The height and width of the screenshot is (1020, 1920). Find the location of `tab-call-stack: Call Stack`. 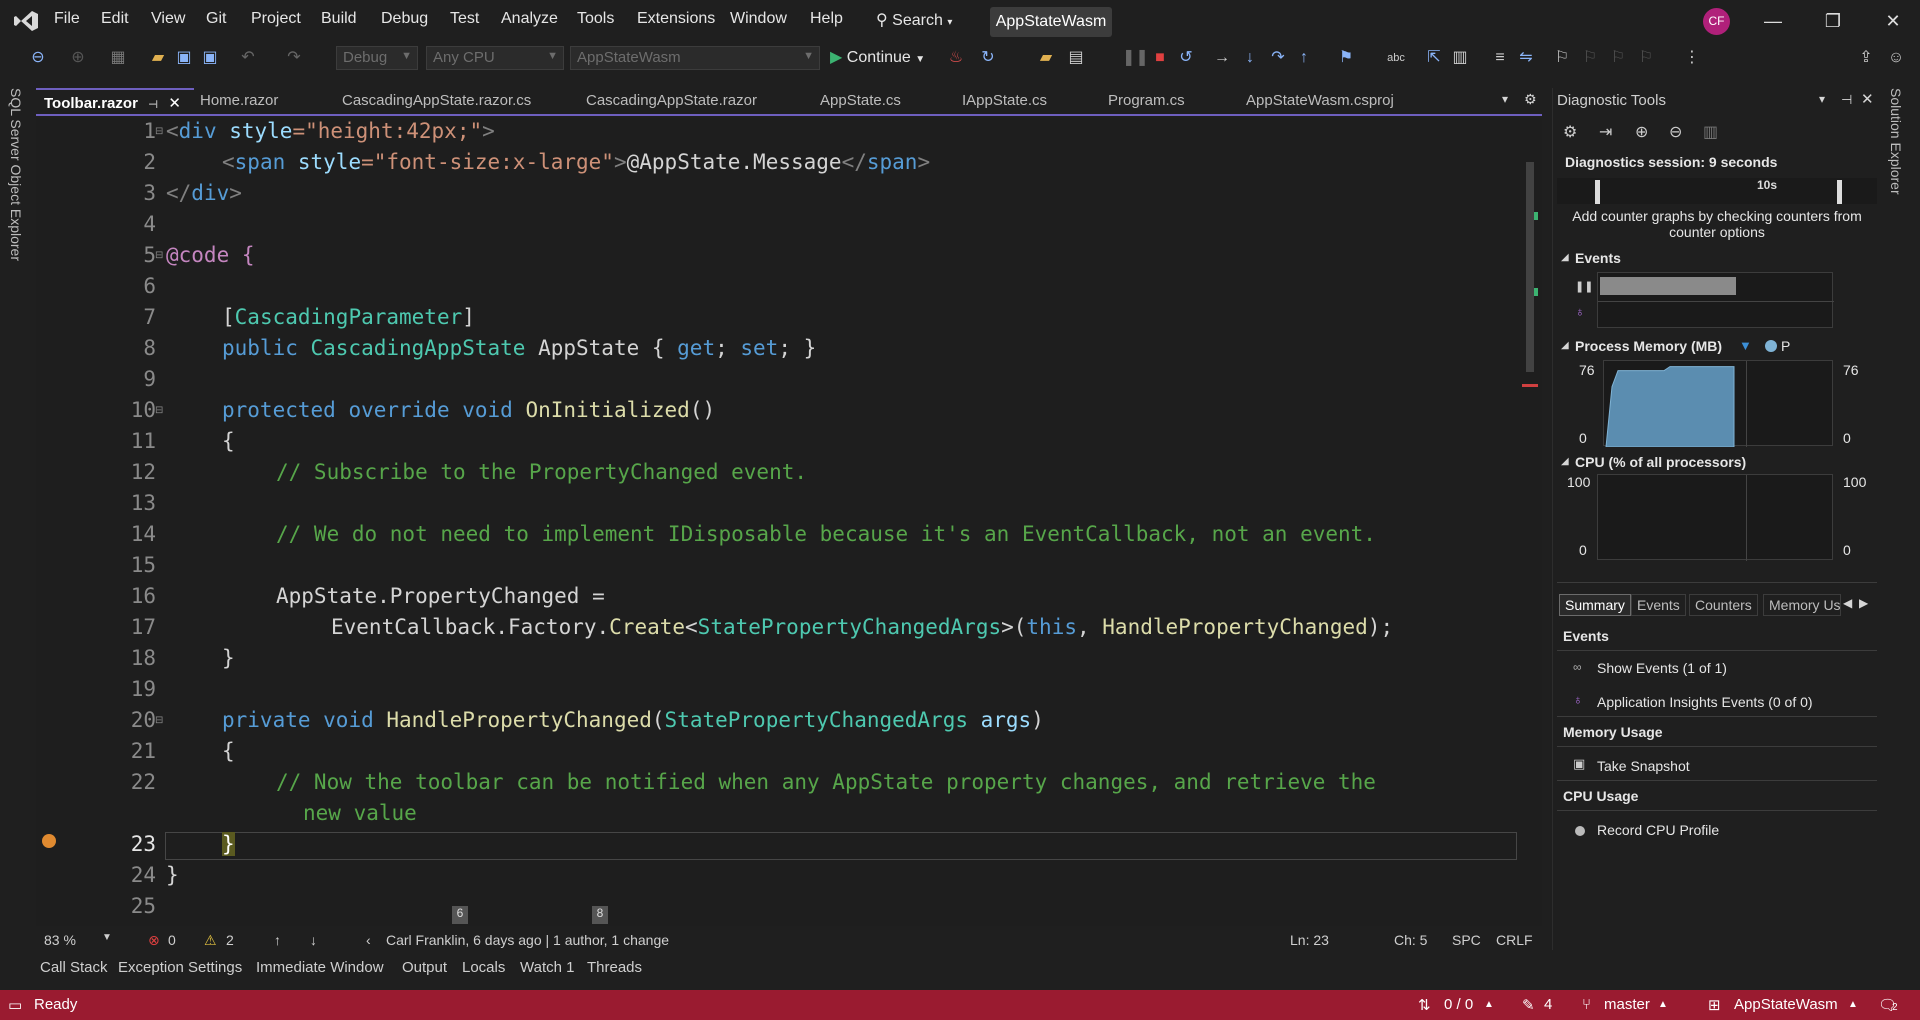

tab-call-stack: Call Stack is located at coordinates (74, 967).